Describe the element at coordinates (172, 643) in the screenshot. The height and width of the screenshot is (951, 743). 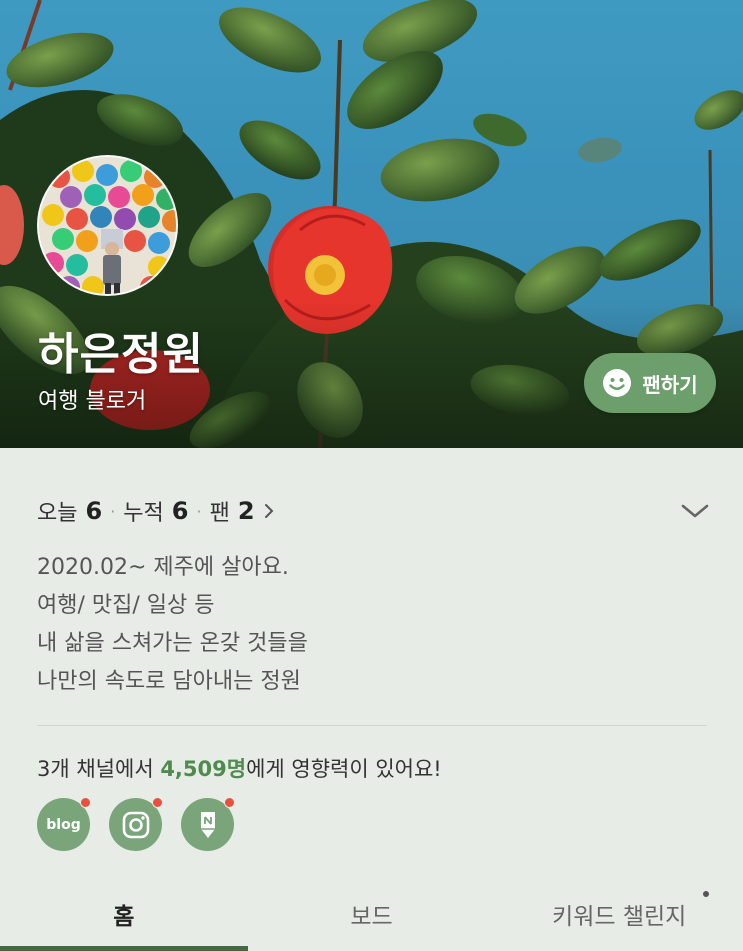
I see `bio-line: 내 삶을 스쳐가는 온갖 것들을` at that location.